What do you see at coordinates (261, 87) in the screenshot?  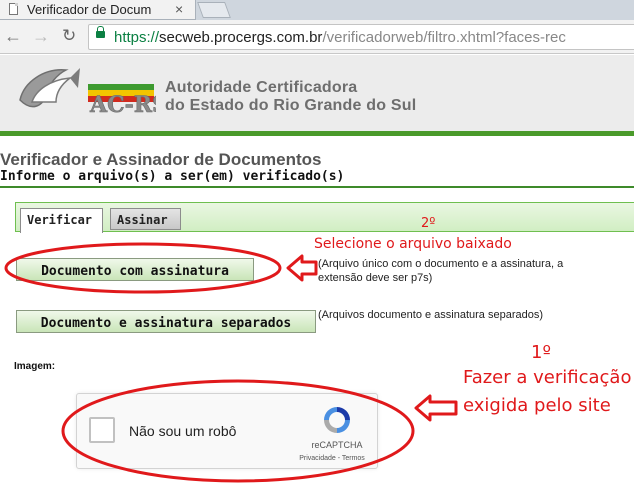 I see `org-name-line1: Autoridade Certificadora` at bounding box center [261, 87].